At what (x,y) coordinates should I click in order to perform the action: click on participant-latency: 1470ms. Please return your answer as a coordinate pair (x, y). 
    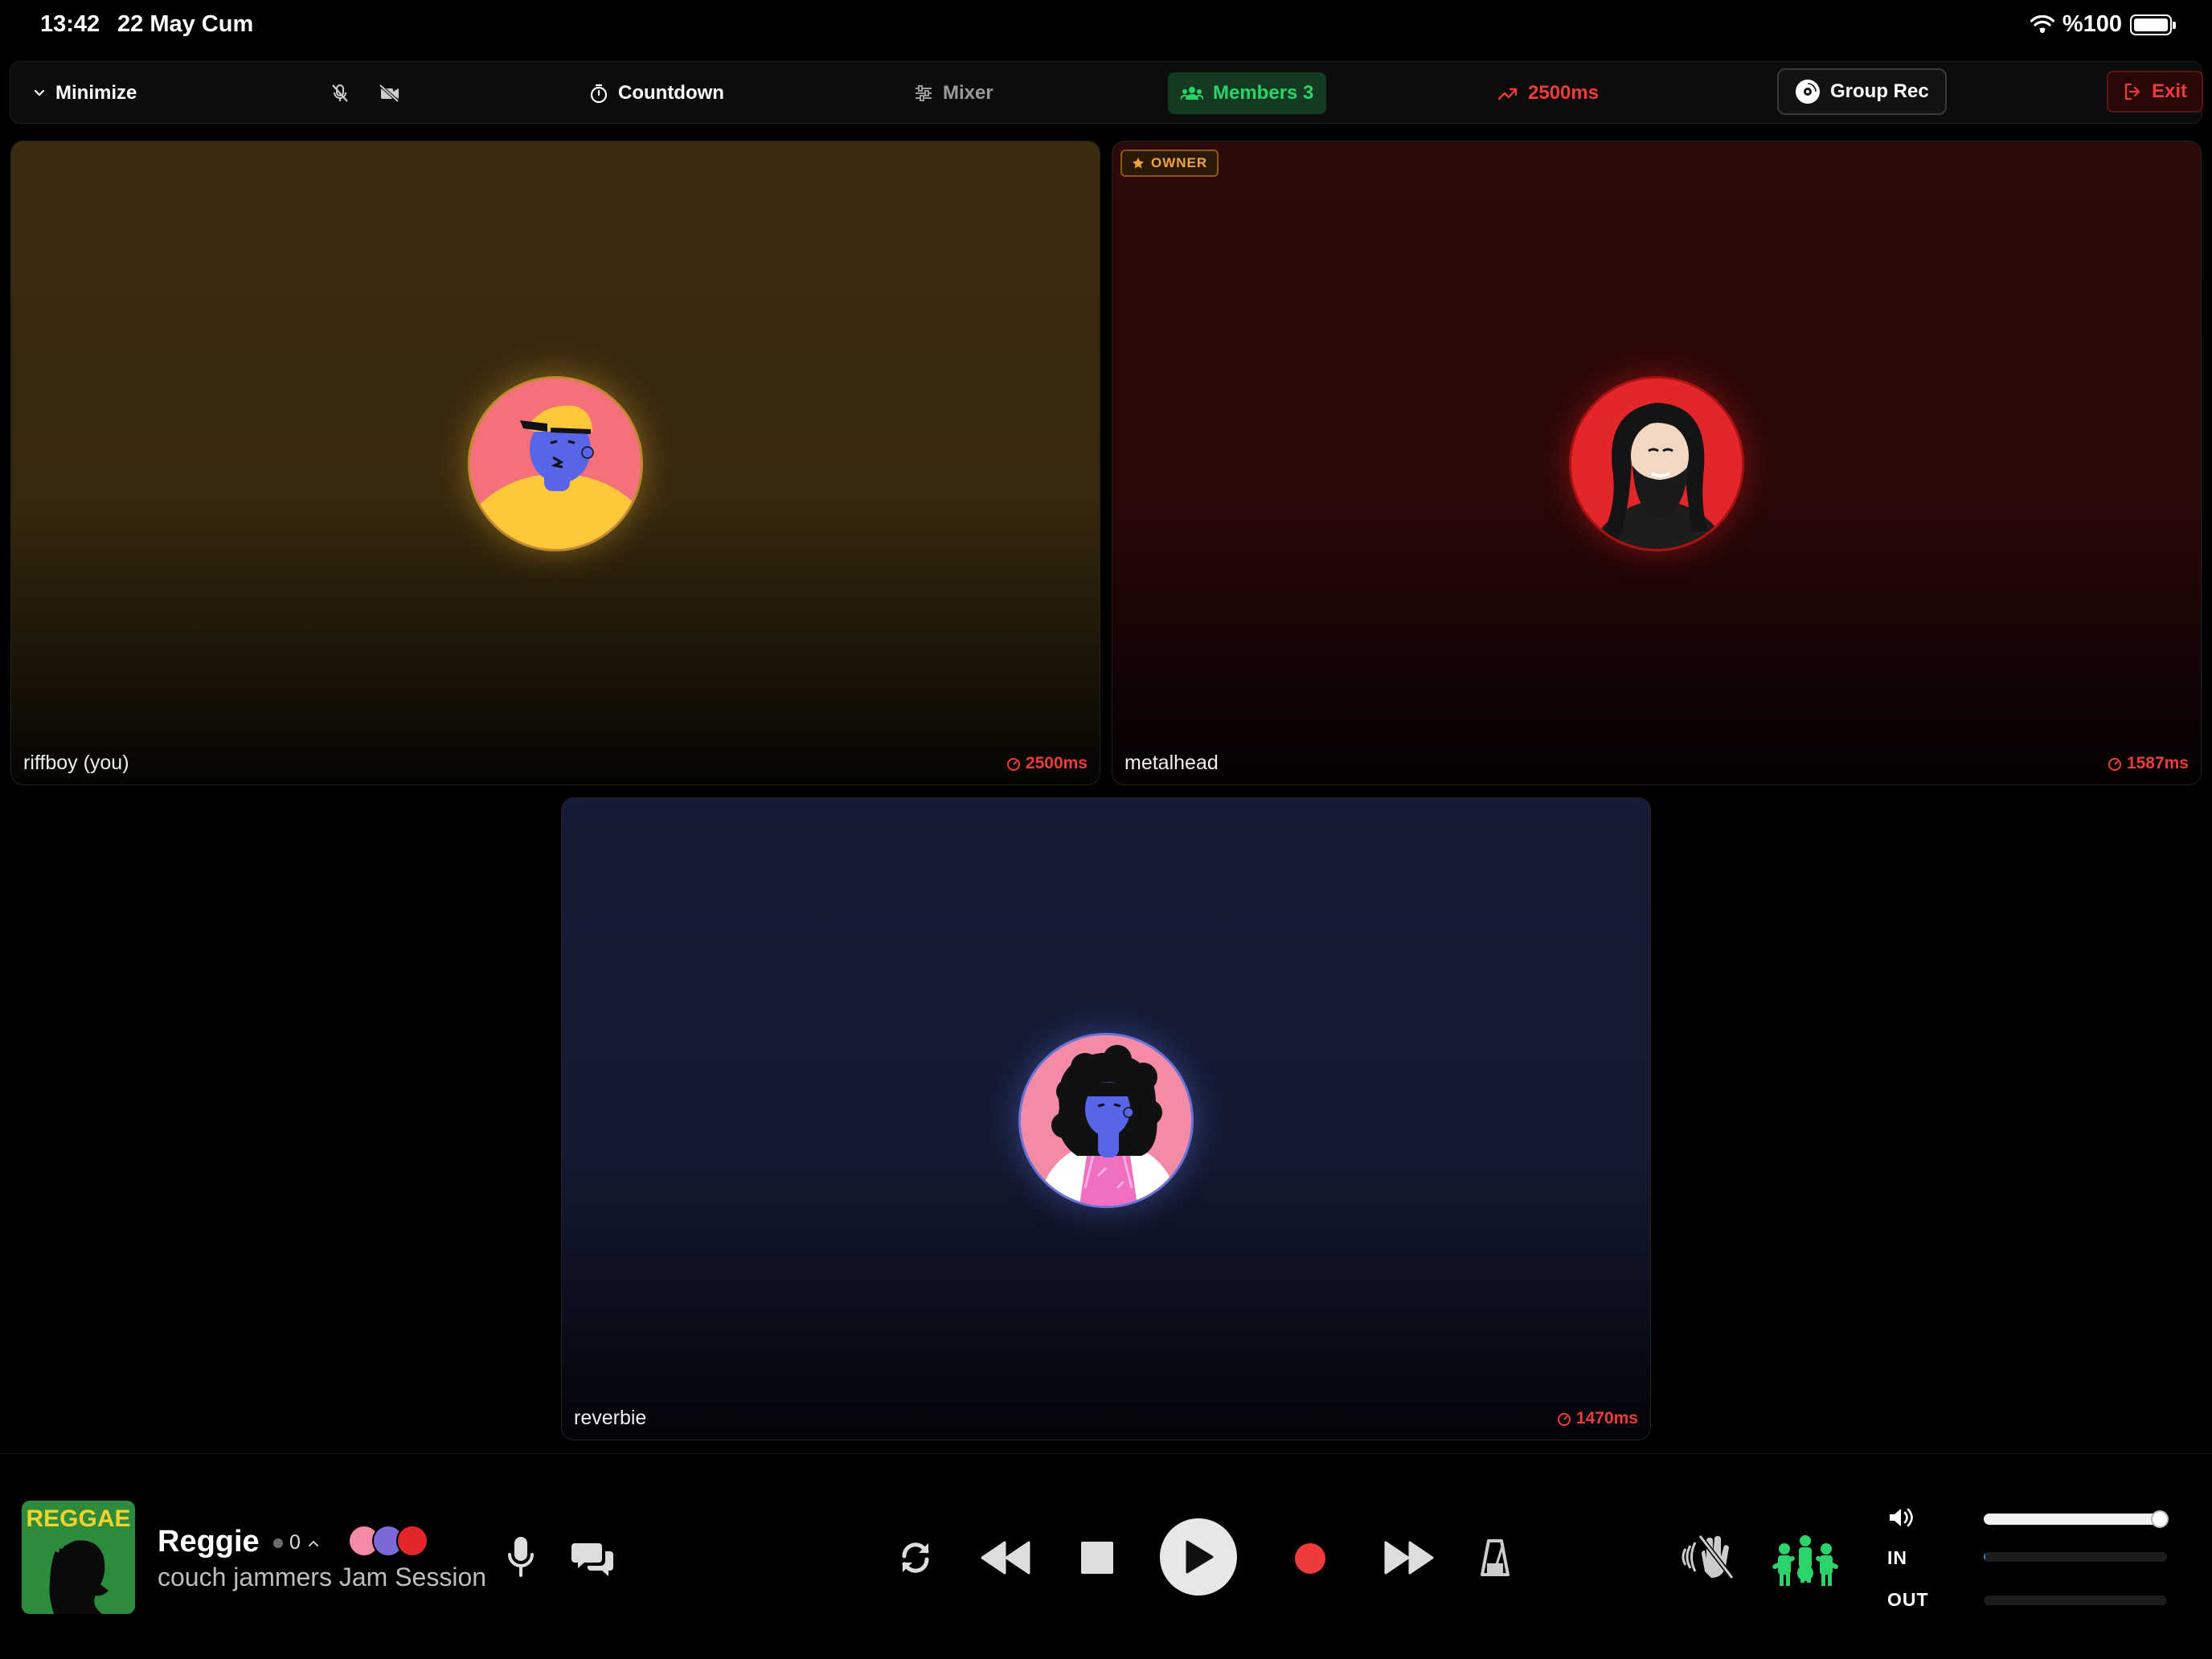
    Looking at the image, I should click on (1597, 1418).